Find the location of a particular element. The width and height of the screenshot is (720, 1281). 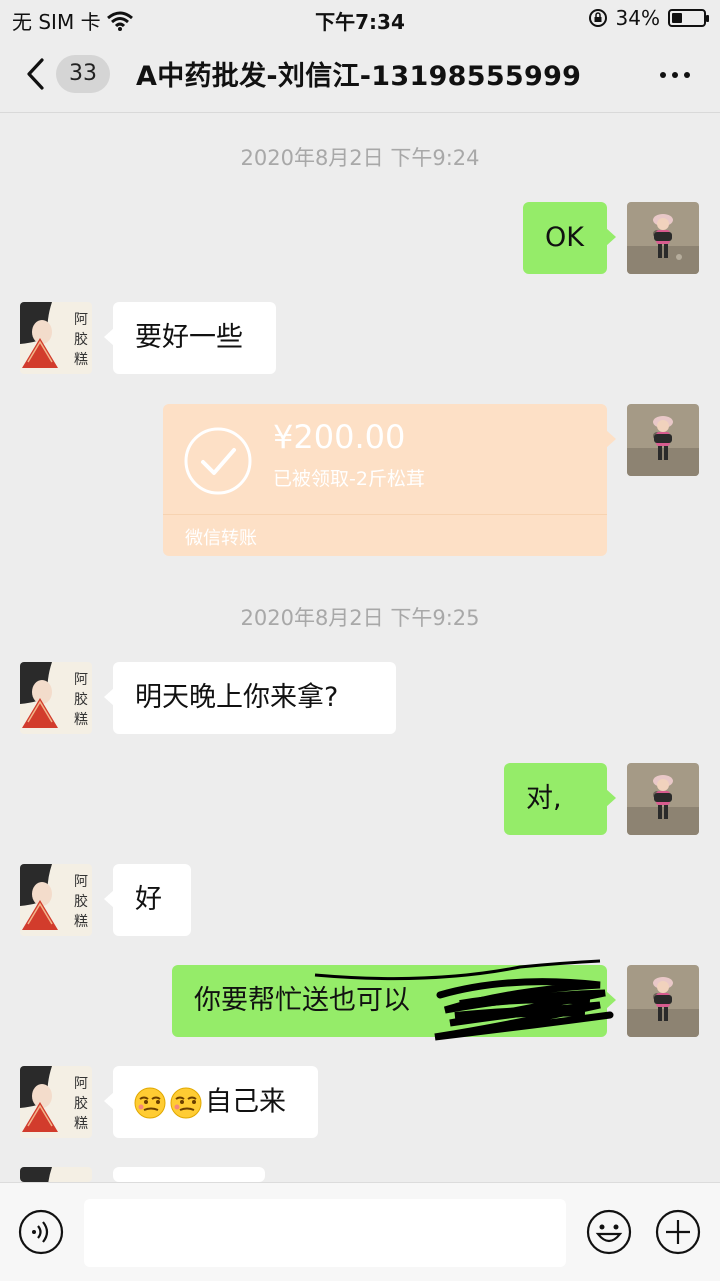

divider is located at coordinates (385, 514).